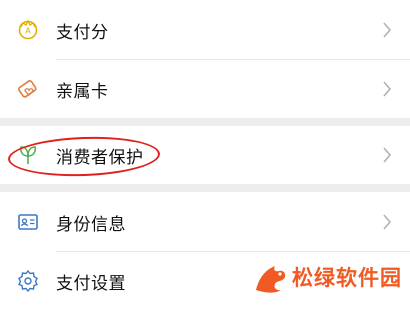  Describe the element at coordinates (28, 89) in the screenshot. I see `family-card-icon` at that location.